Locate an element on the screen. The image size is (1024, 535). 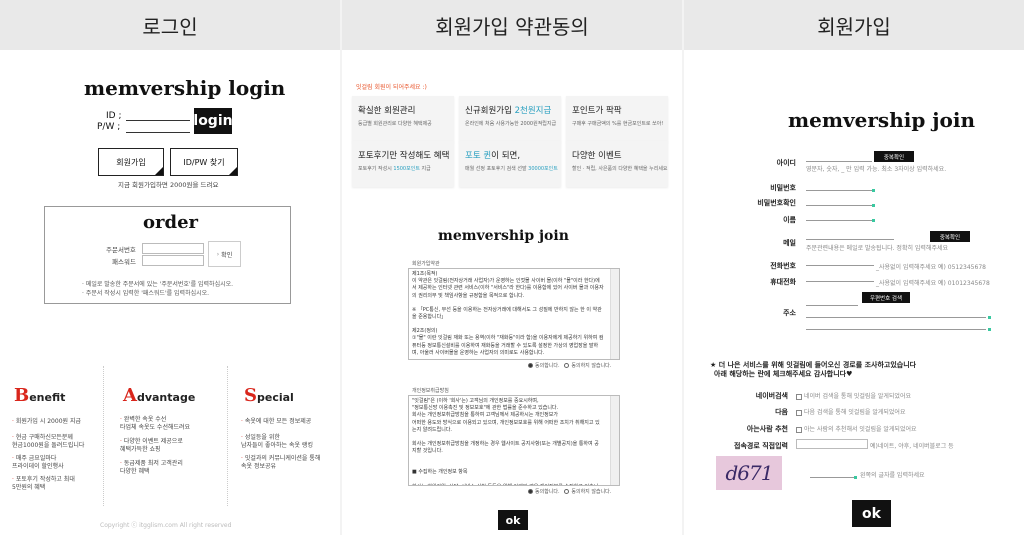
find-id-pw-button: ID/PW 찾기 is located at coordinates (204, 162).